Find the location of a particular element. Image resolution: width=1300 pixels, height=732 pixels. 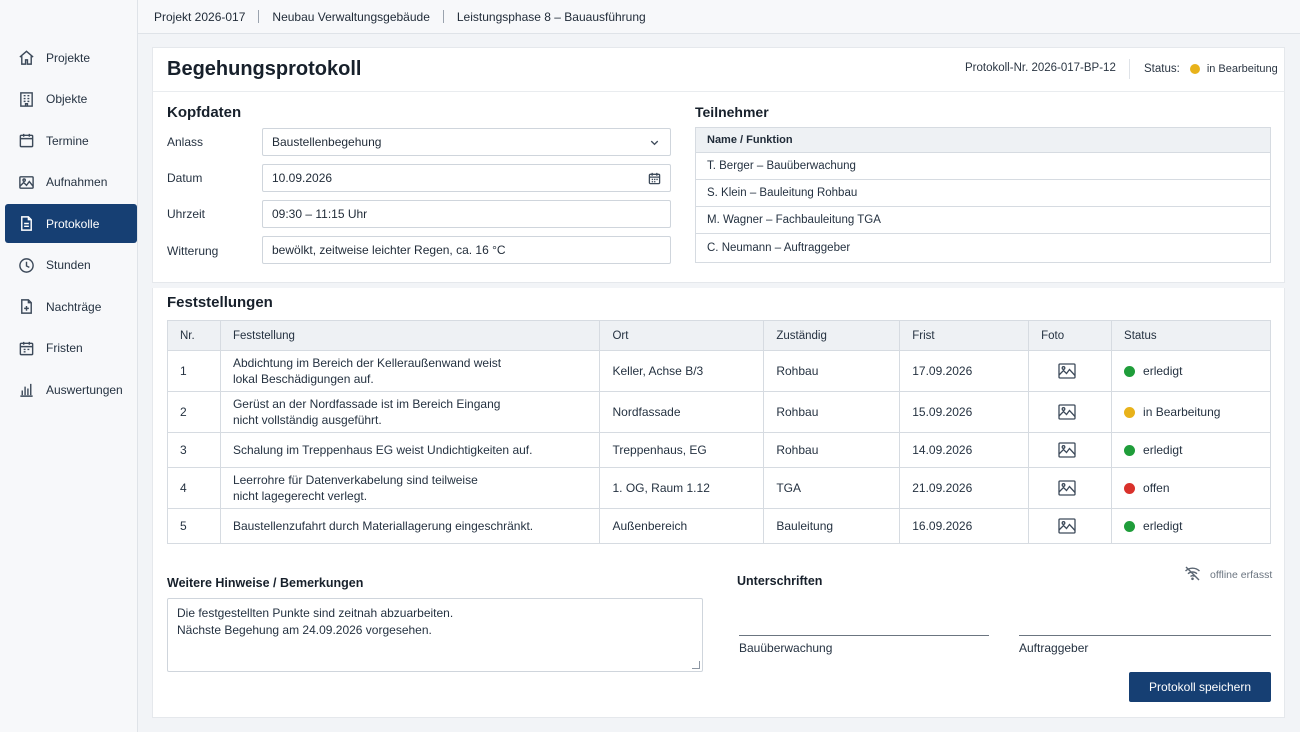

cell-frist: 14.09.2026 is located at coordinates (964, 450).